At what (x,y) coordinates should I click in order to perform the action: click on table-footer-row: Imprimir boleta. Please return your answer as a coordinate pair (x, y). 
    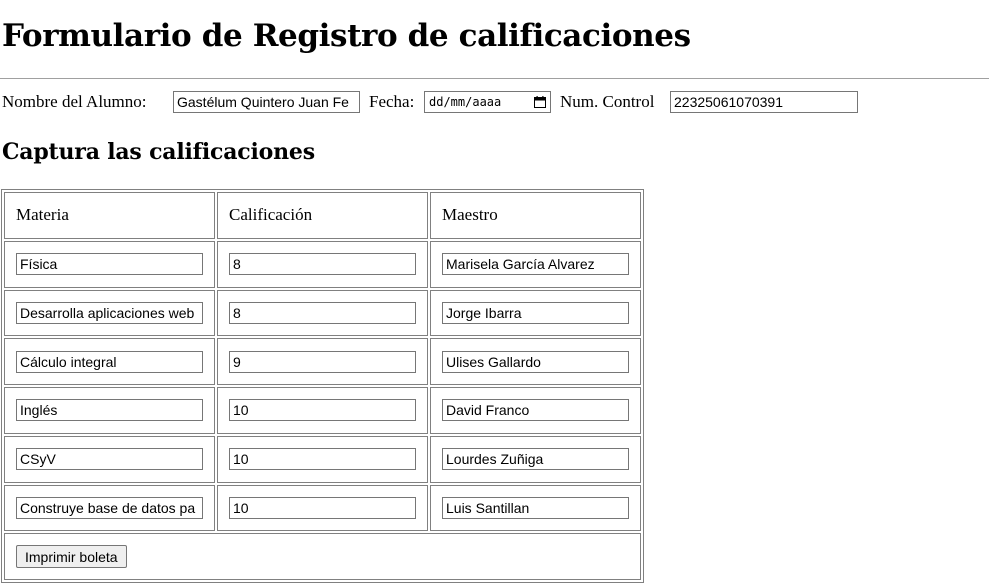
    Looking at the image, I should click on (322, 556).